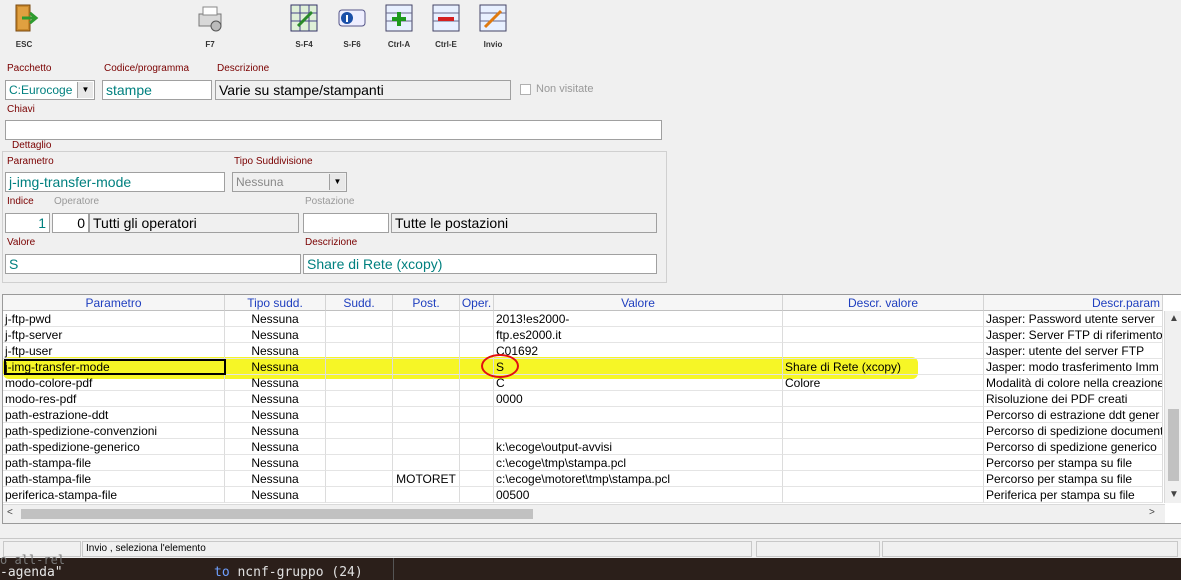 Image resolution: width=1181 pixels, height=580 pixels. What do you see at coordinates (114, 335) in the screenshot?
I see `cell-parametro: j-ftp-server` at bounding box center [114, 335].